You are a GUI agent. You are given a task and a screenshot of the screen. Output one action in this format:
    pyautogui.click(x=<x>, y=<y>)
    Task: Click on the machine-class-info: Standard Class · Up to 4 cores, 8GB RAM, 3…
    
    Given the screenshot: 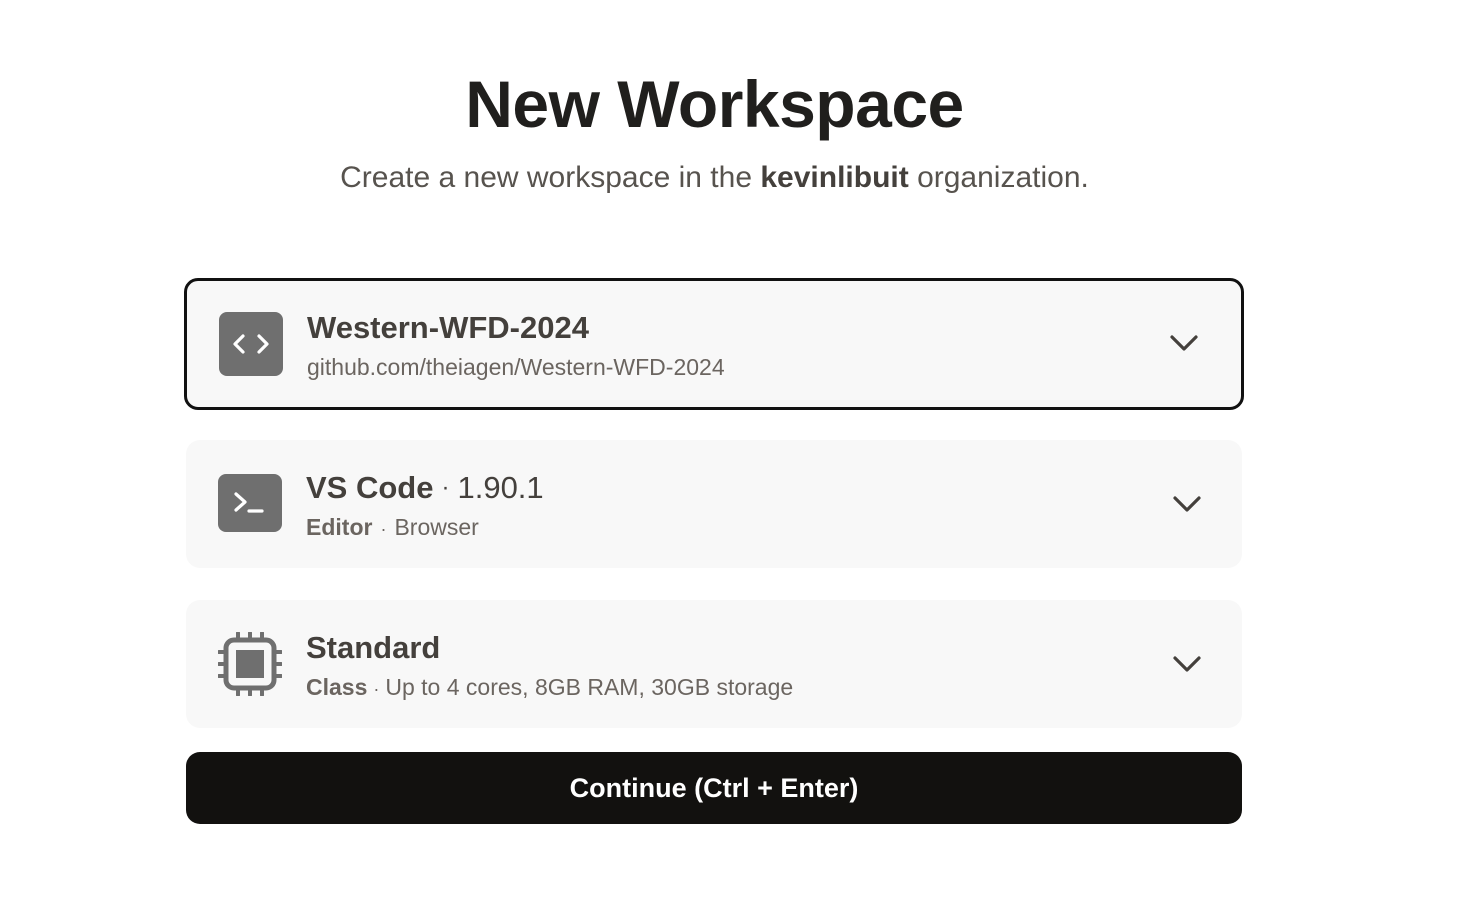 What is the action you would take?
    pyautogui.click(x=549, y=667)
    